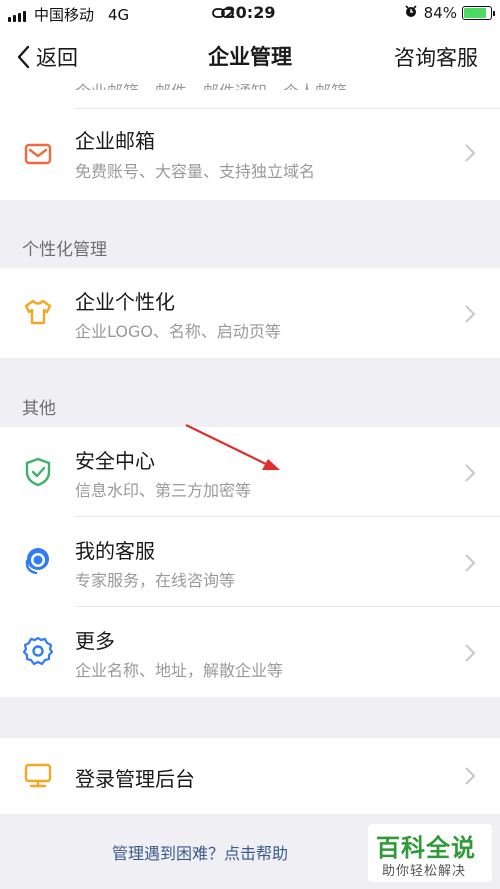 The width and height of the screenshot is (500, 889). Describe the element at coordinates (57, 58) in the screenshot. I see `back-label: 返回` at that location.